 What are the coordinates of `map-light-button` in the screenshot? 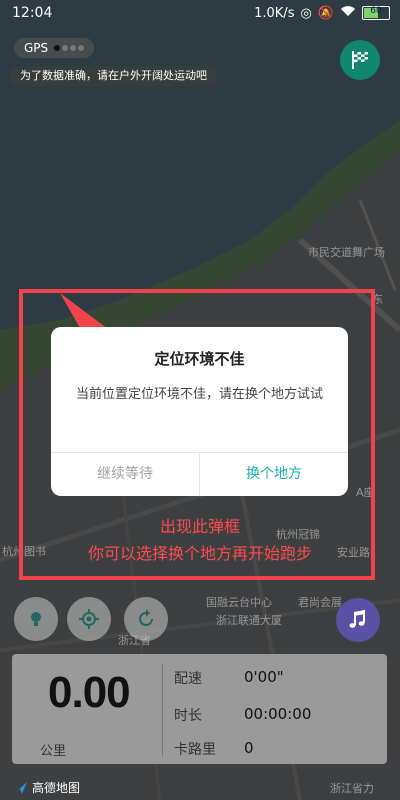 It's located at (36, 619).